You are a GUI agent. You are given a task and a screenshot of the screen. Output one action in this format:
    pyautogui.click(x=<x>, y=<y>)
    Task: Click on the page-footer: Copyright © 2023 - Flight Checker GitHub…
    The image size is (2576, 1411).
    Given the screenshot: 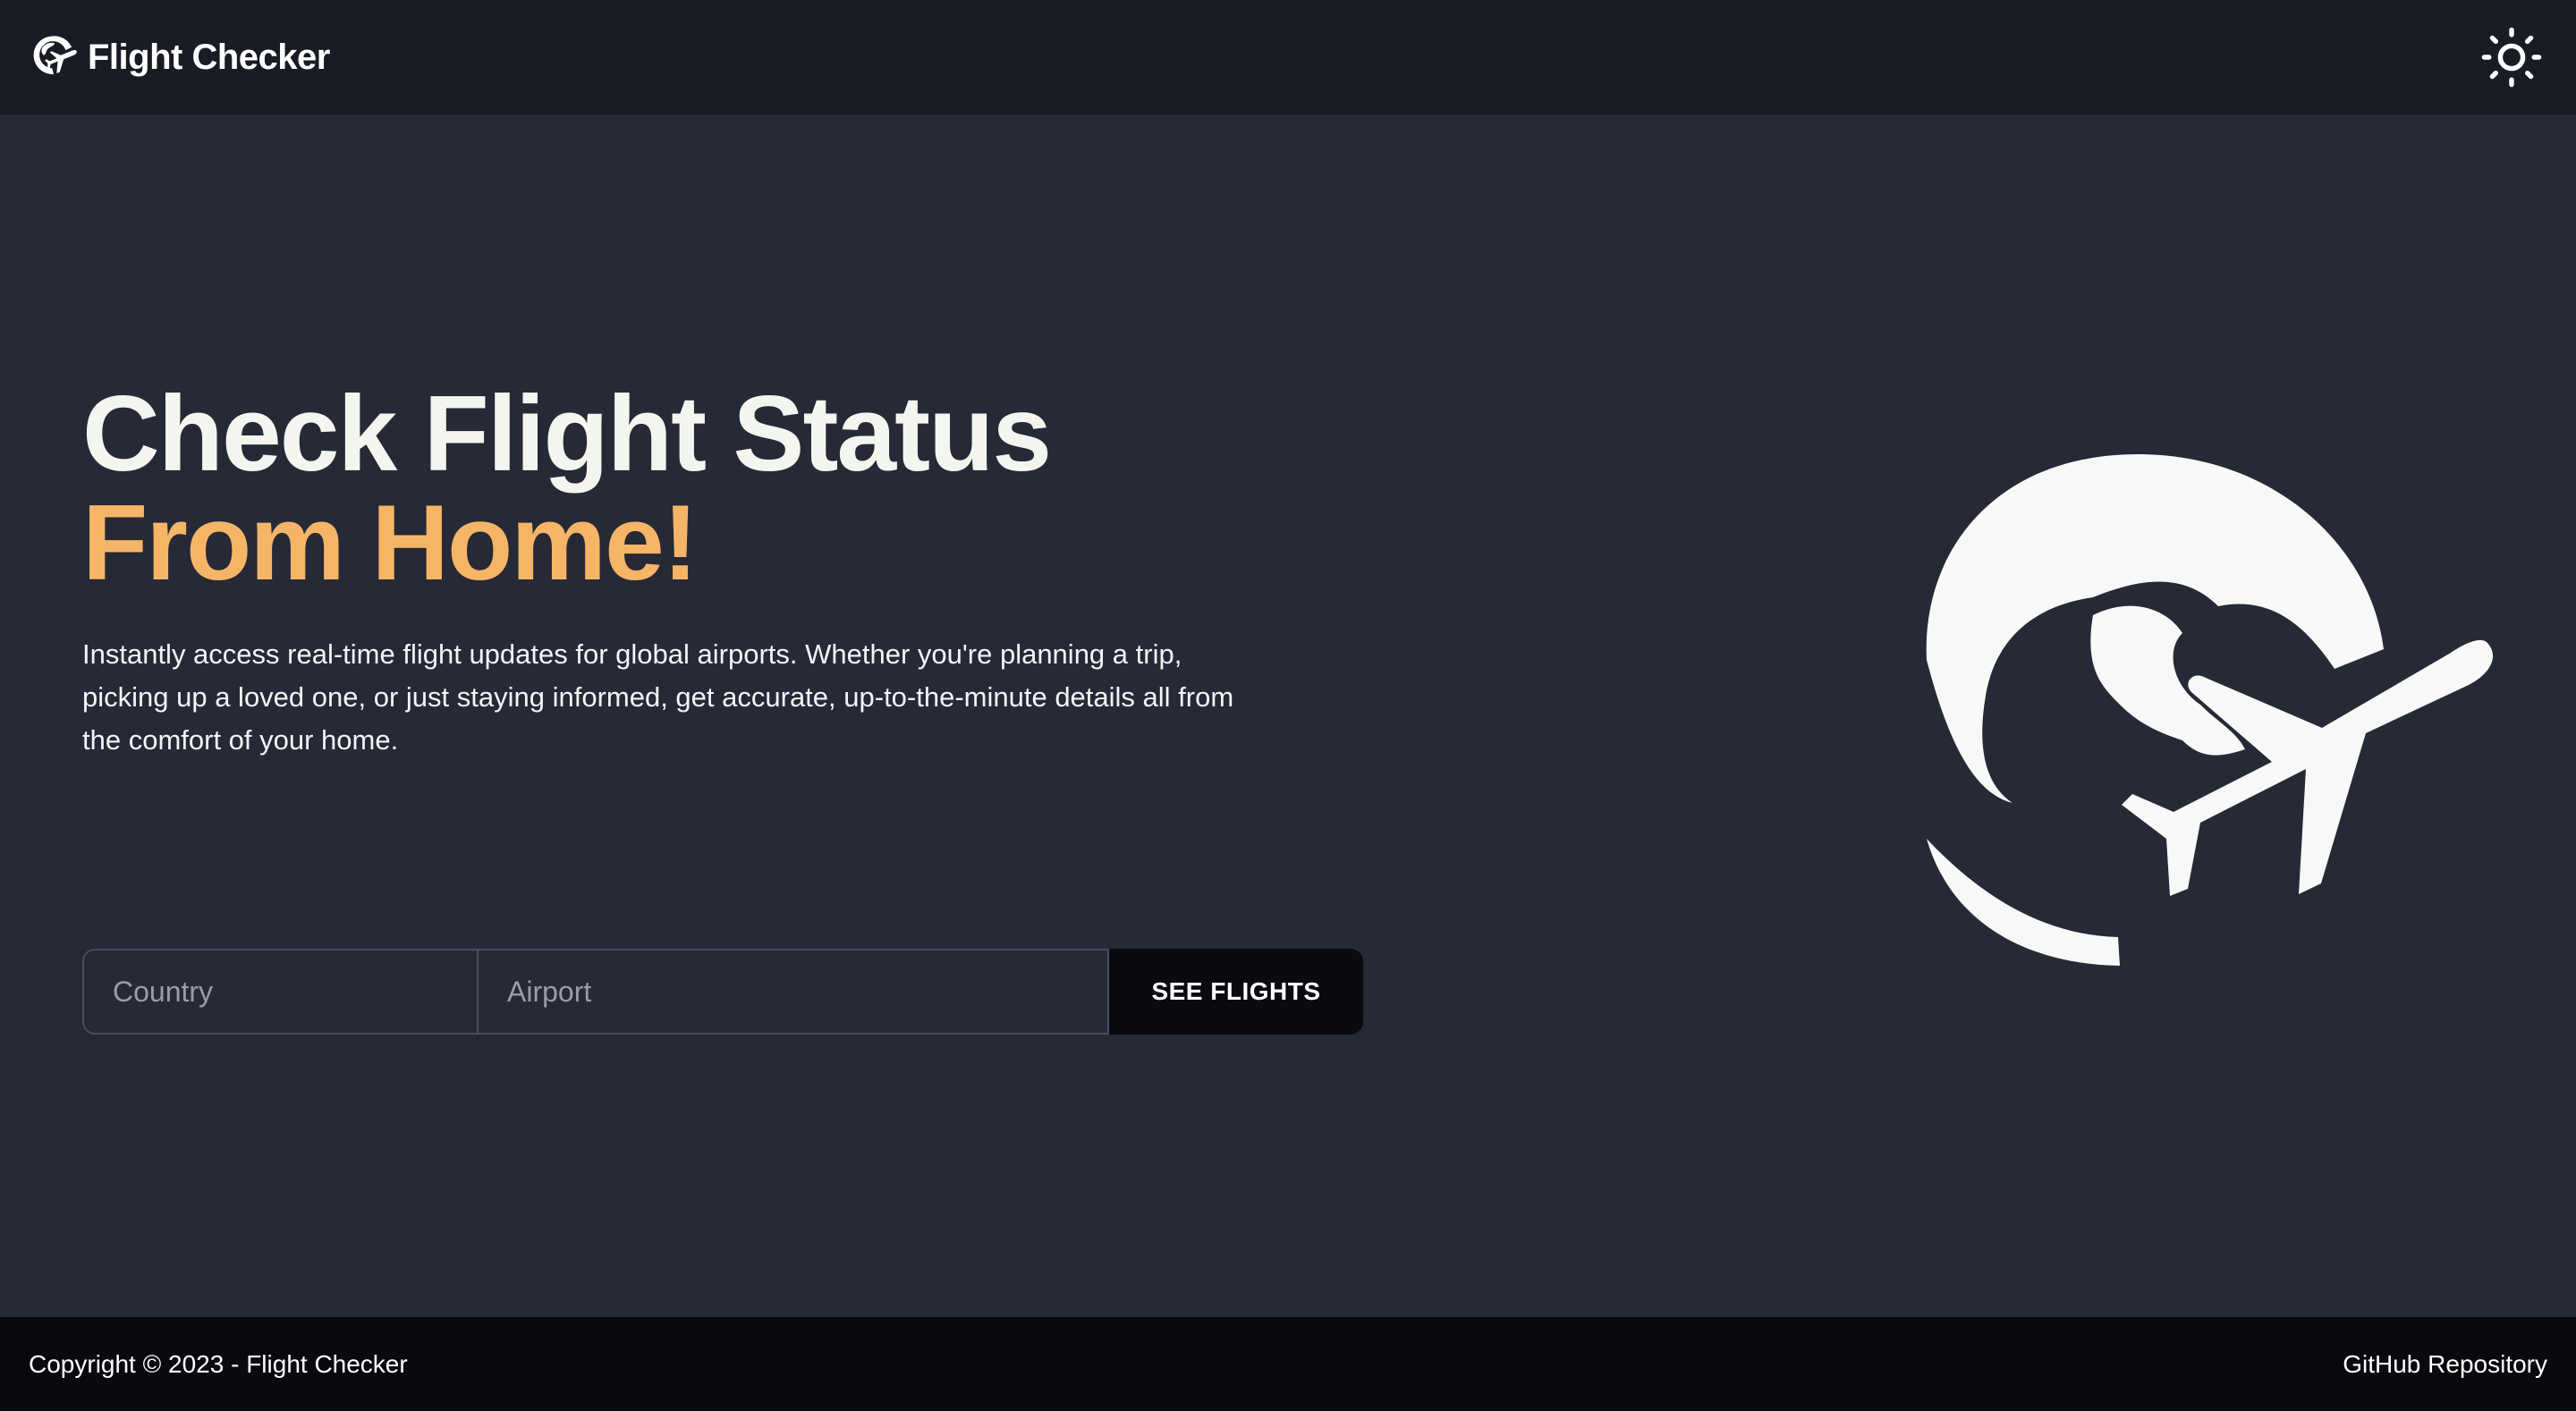 What is the action you would take?
    pyautogui.click(x=1288, y=1364)
    